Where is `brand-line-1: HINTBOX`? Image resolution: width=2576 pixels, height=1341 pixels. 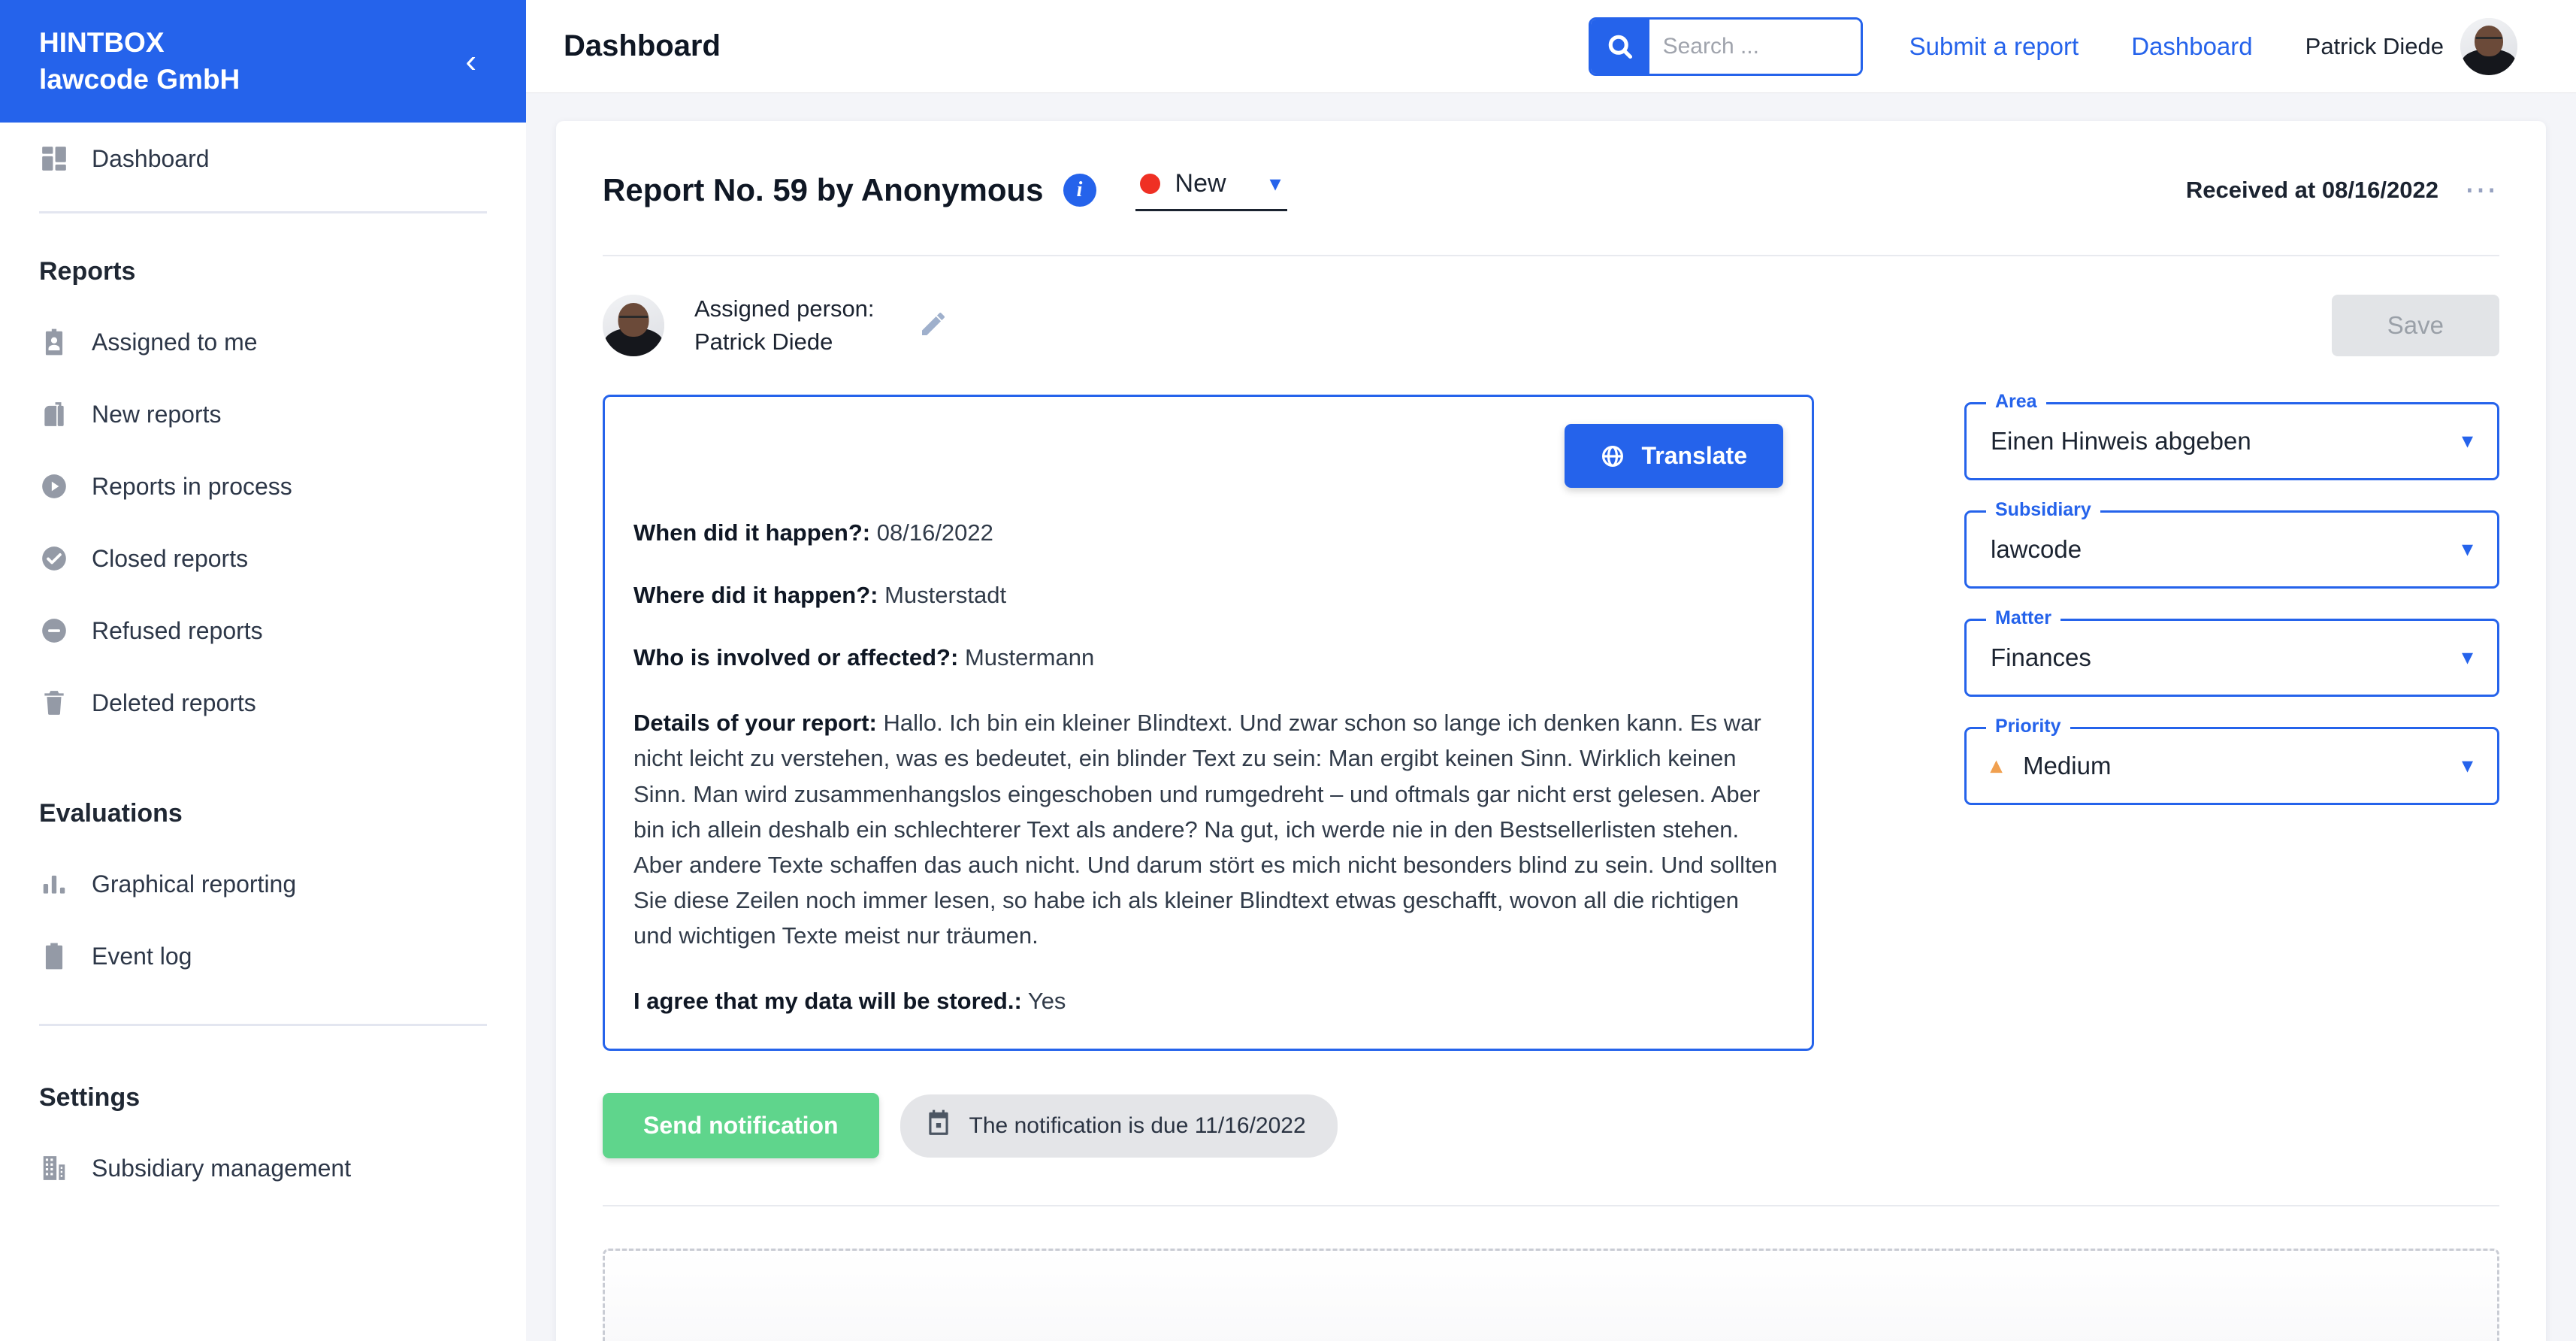 brand-line-1: HINTBOX is located at coordinates (102, 42).